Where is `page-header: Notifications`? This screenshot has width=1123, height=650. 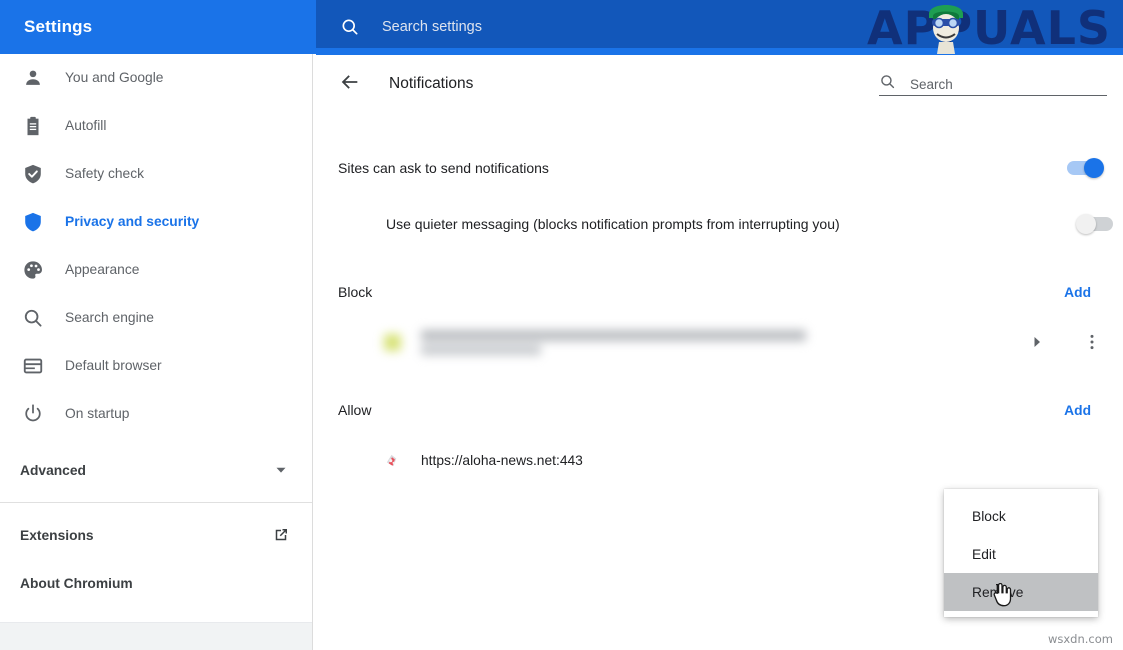 page-header: Notifications is located at coordinates (718, 84).